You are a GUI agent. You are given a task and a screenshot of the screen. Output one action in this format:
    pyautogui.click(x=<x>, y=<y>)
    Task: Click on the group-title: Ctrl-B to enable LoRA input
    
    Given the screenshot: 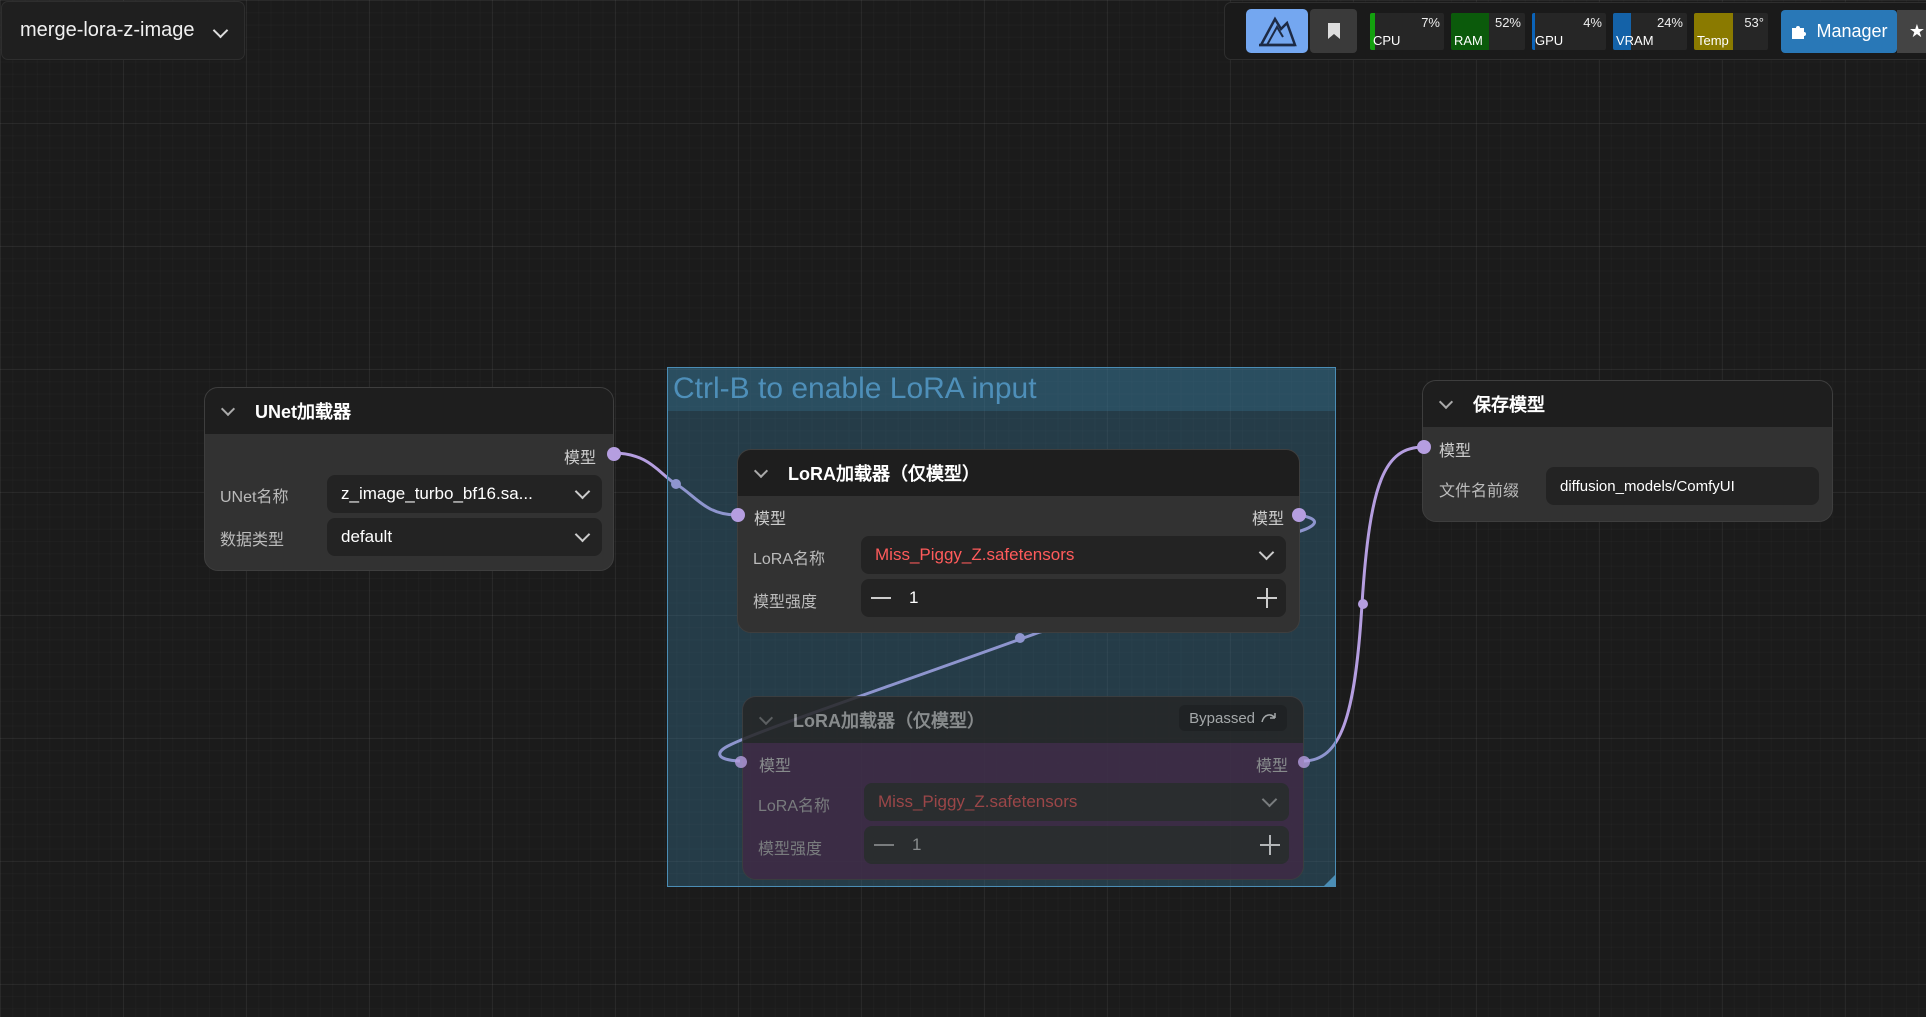 What is the action you would take?
    pyautogui.click(x=855, y=388)
    